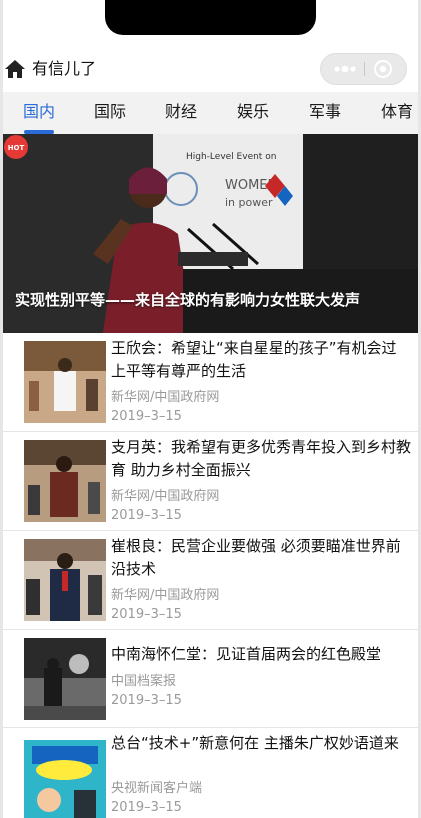 The image size is (421, 818). I want to click on app-header: 有信儿了, so click(210, 69).